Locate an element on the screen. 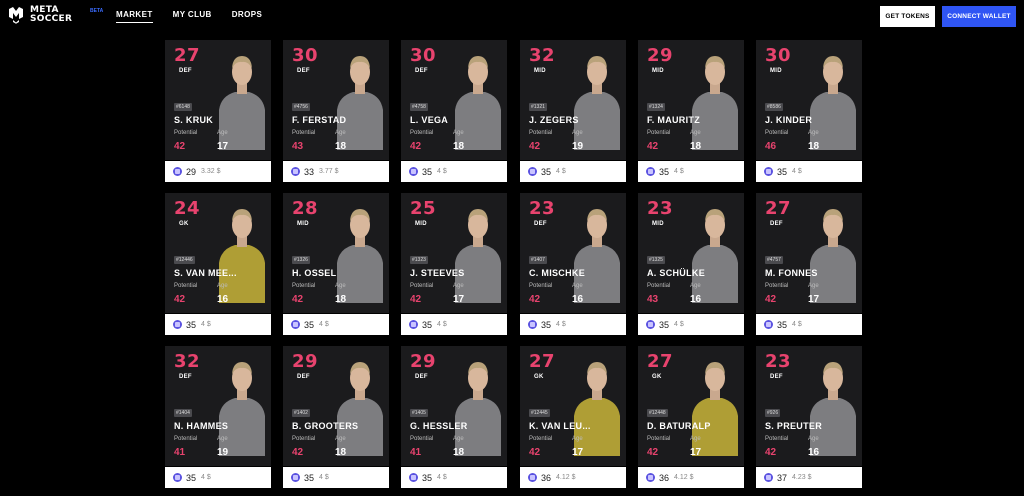 The height and width of the screenshot is (496, 1024). player-card-body: 29 MID #1324 F. MAURITZ Potential Age 42 18 is located at coordinates (691, 100).